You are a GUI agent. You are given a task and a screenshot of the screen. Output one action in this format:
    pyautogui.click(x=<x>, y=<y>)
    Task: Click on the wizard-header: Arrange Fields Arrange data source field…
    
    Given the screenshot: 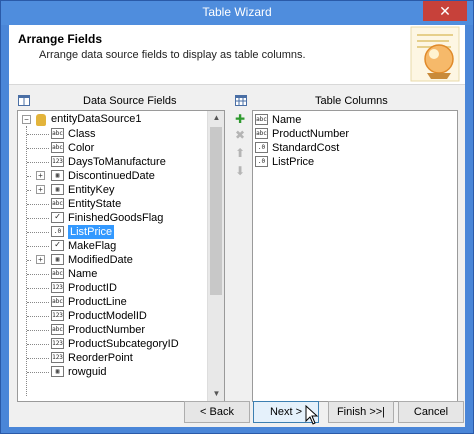 What is the action you would take?
    pyautogui.click(x=237, y=55)
    